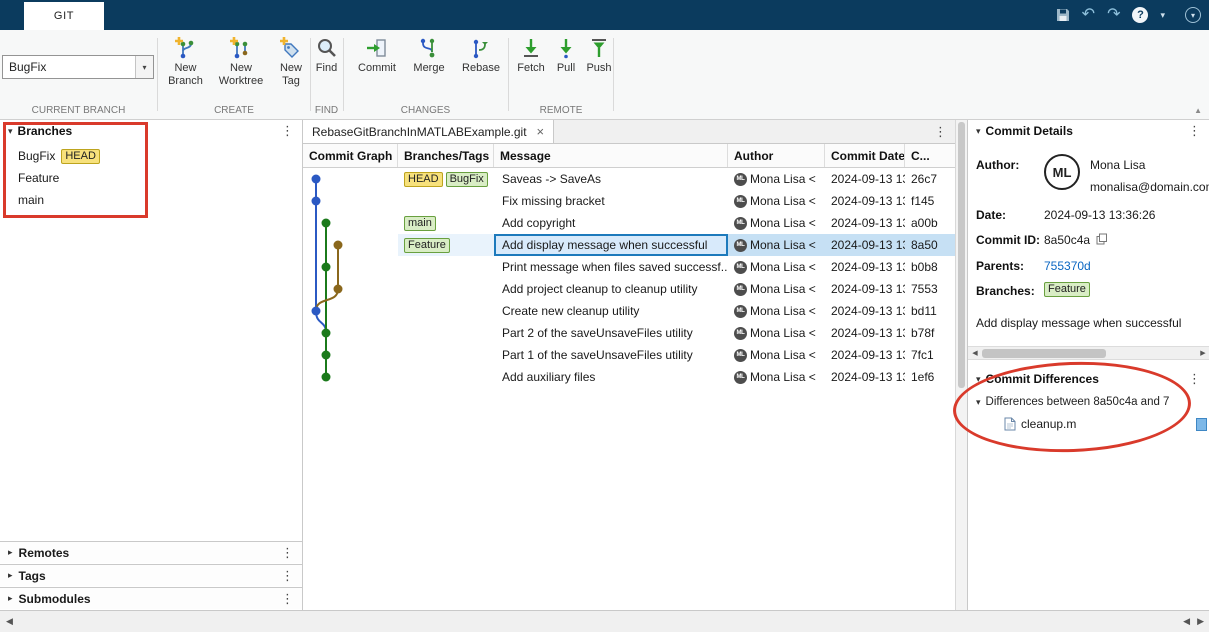 Image resolution: width=1209 pixels, height=632 pixels. What do you see at coordinates (32, 575) in the screenshot?
I see `tags-title: Tags` at bounding box center [32, 575].